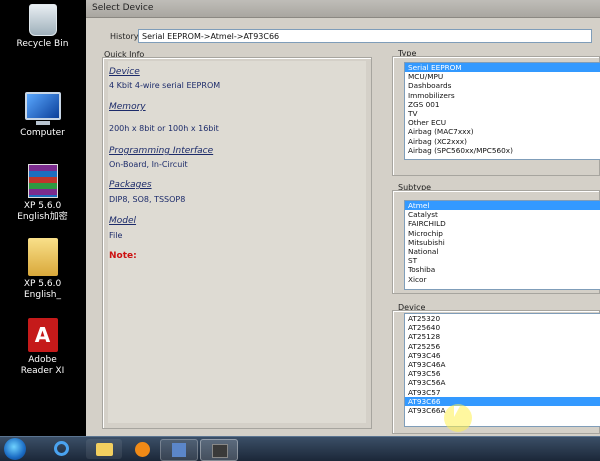  Describe the element at coordinates (502, 269) in the screenshot. I see `subtype-list-item: Toshiba` at that location.